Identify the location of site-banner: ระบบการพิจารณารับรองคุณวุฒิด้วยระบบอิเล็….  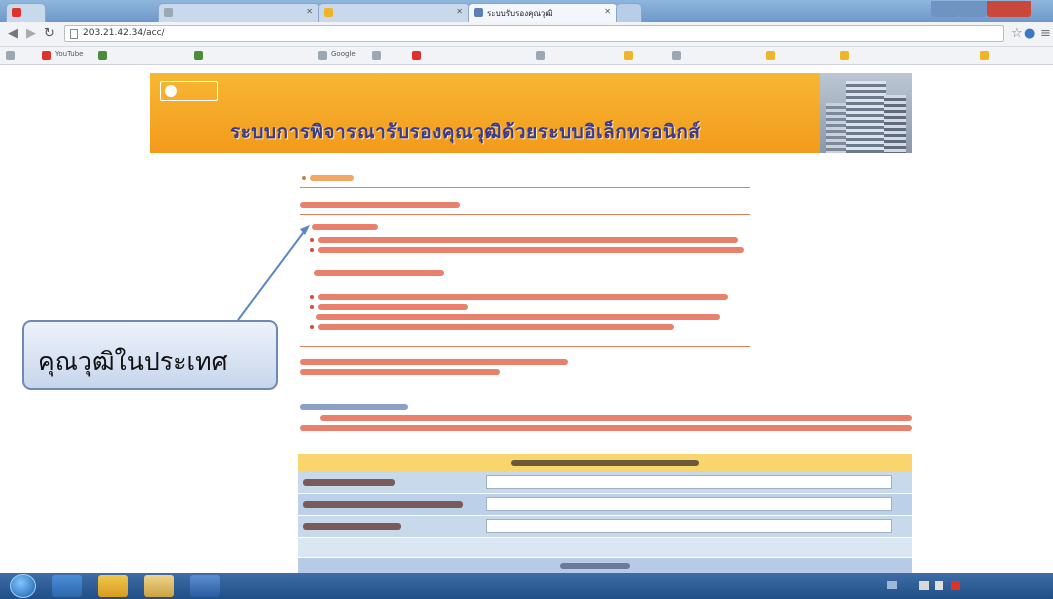
(531, 113).